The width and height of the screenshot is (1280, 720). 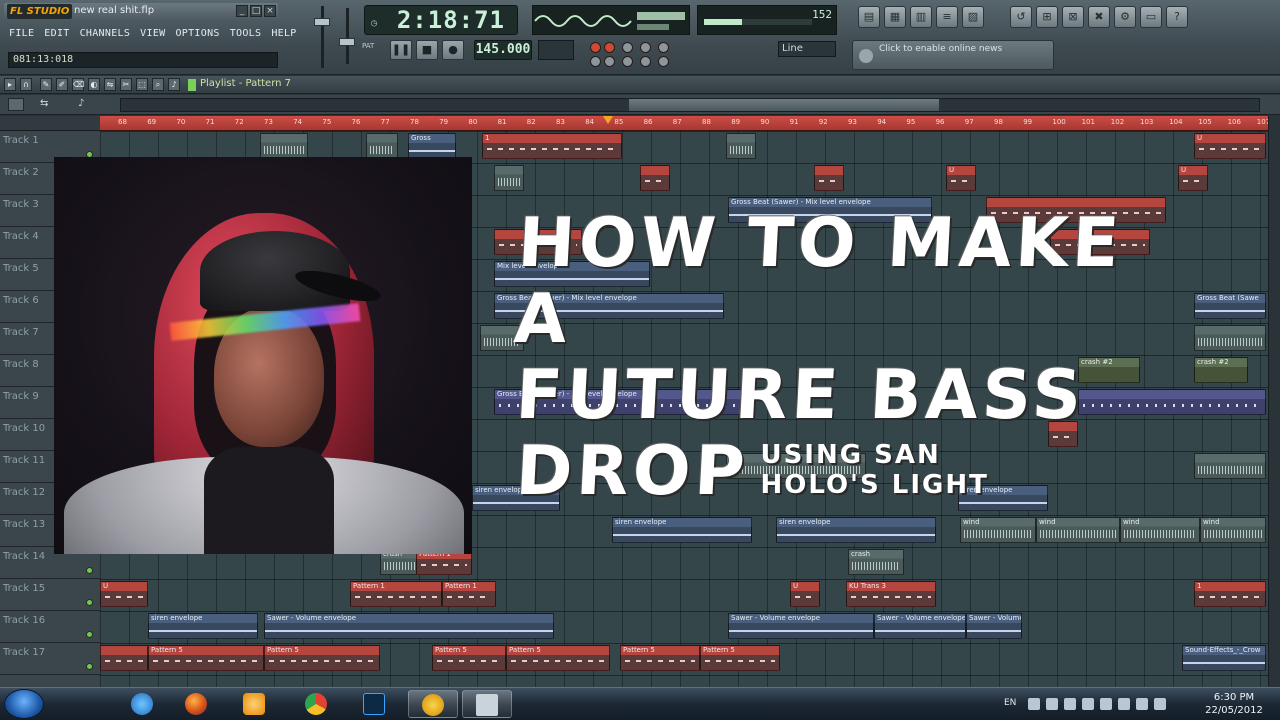 What do you see at coordinates (663, 61) in the screenshot?
I see `audio-input-icon` at bounding box center [663, 61].